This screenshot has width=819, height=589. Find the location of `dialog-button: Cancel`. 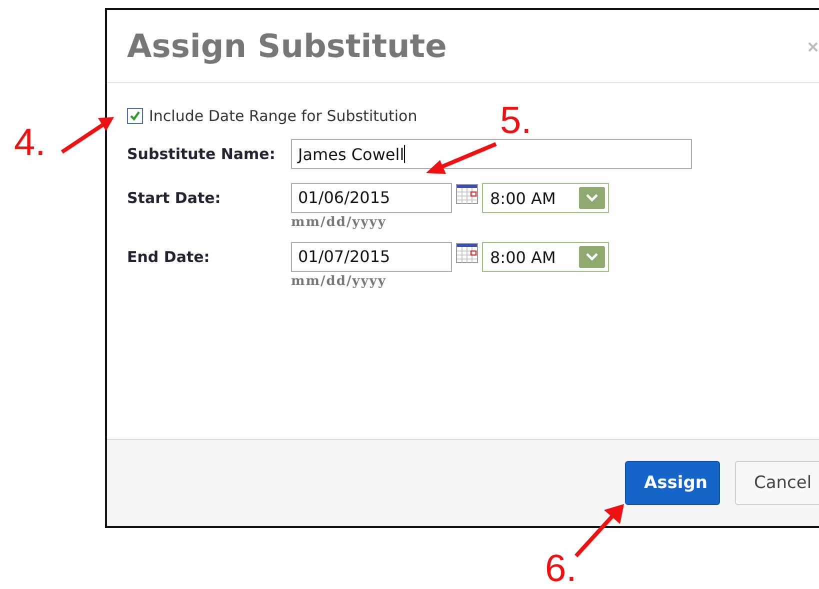

dialog-button: Cancel is located at coordinates (777, 483).